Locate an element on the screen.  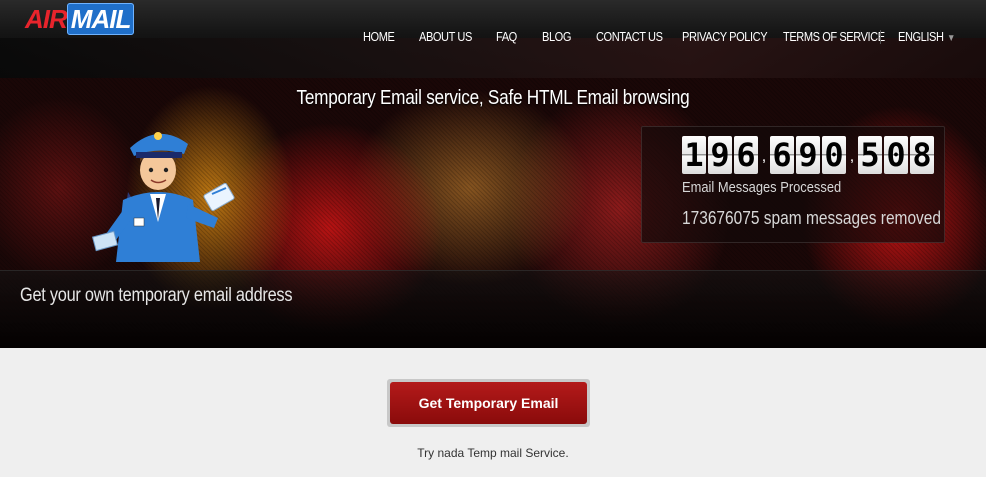
nav-privacy-policy-link: PRIVACY POLICY is located at coordinates (725, 36).